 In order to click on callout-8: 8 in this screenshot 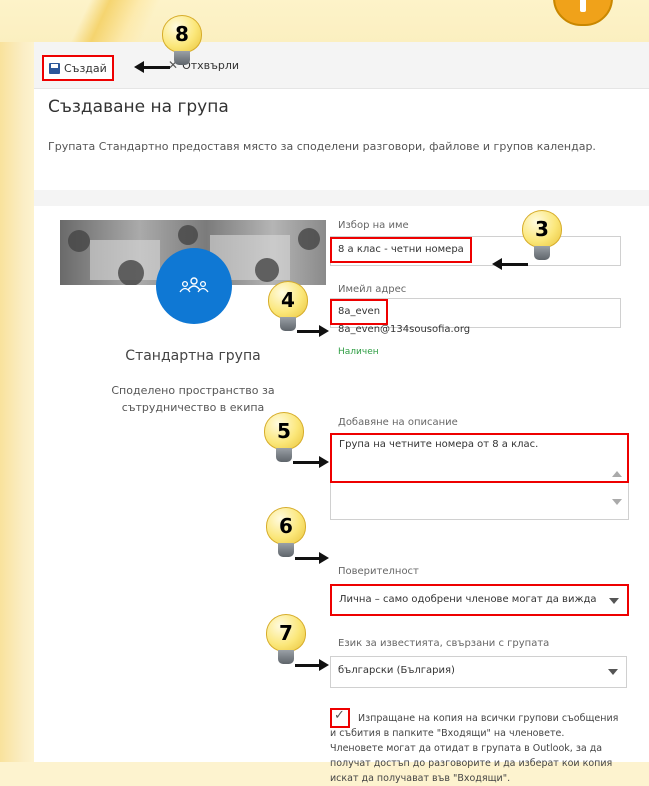, I will do `click(182, 41)`.